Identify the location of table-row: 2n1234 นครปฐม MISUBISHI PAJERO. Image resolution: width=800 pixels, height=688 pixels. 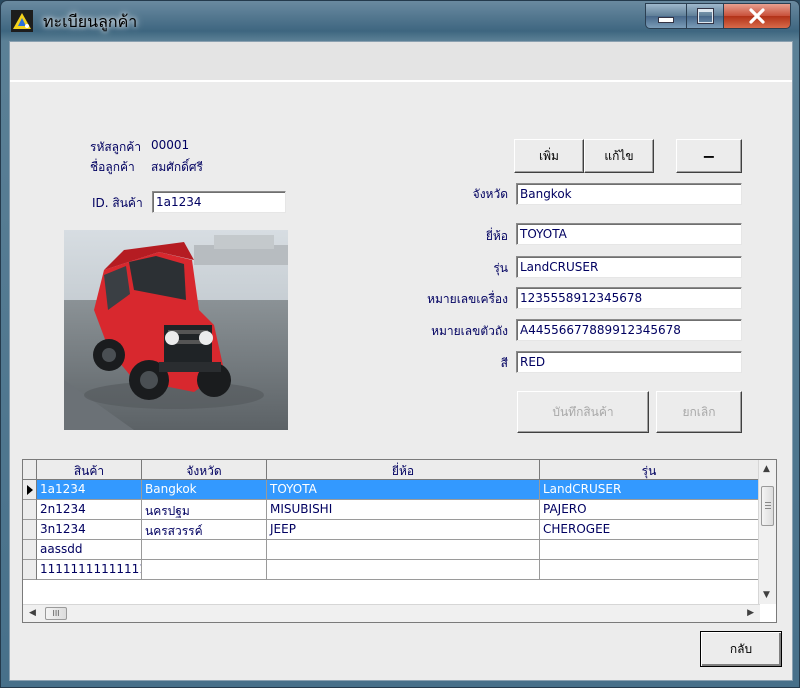
(391, 510).